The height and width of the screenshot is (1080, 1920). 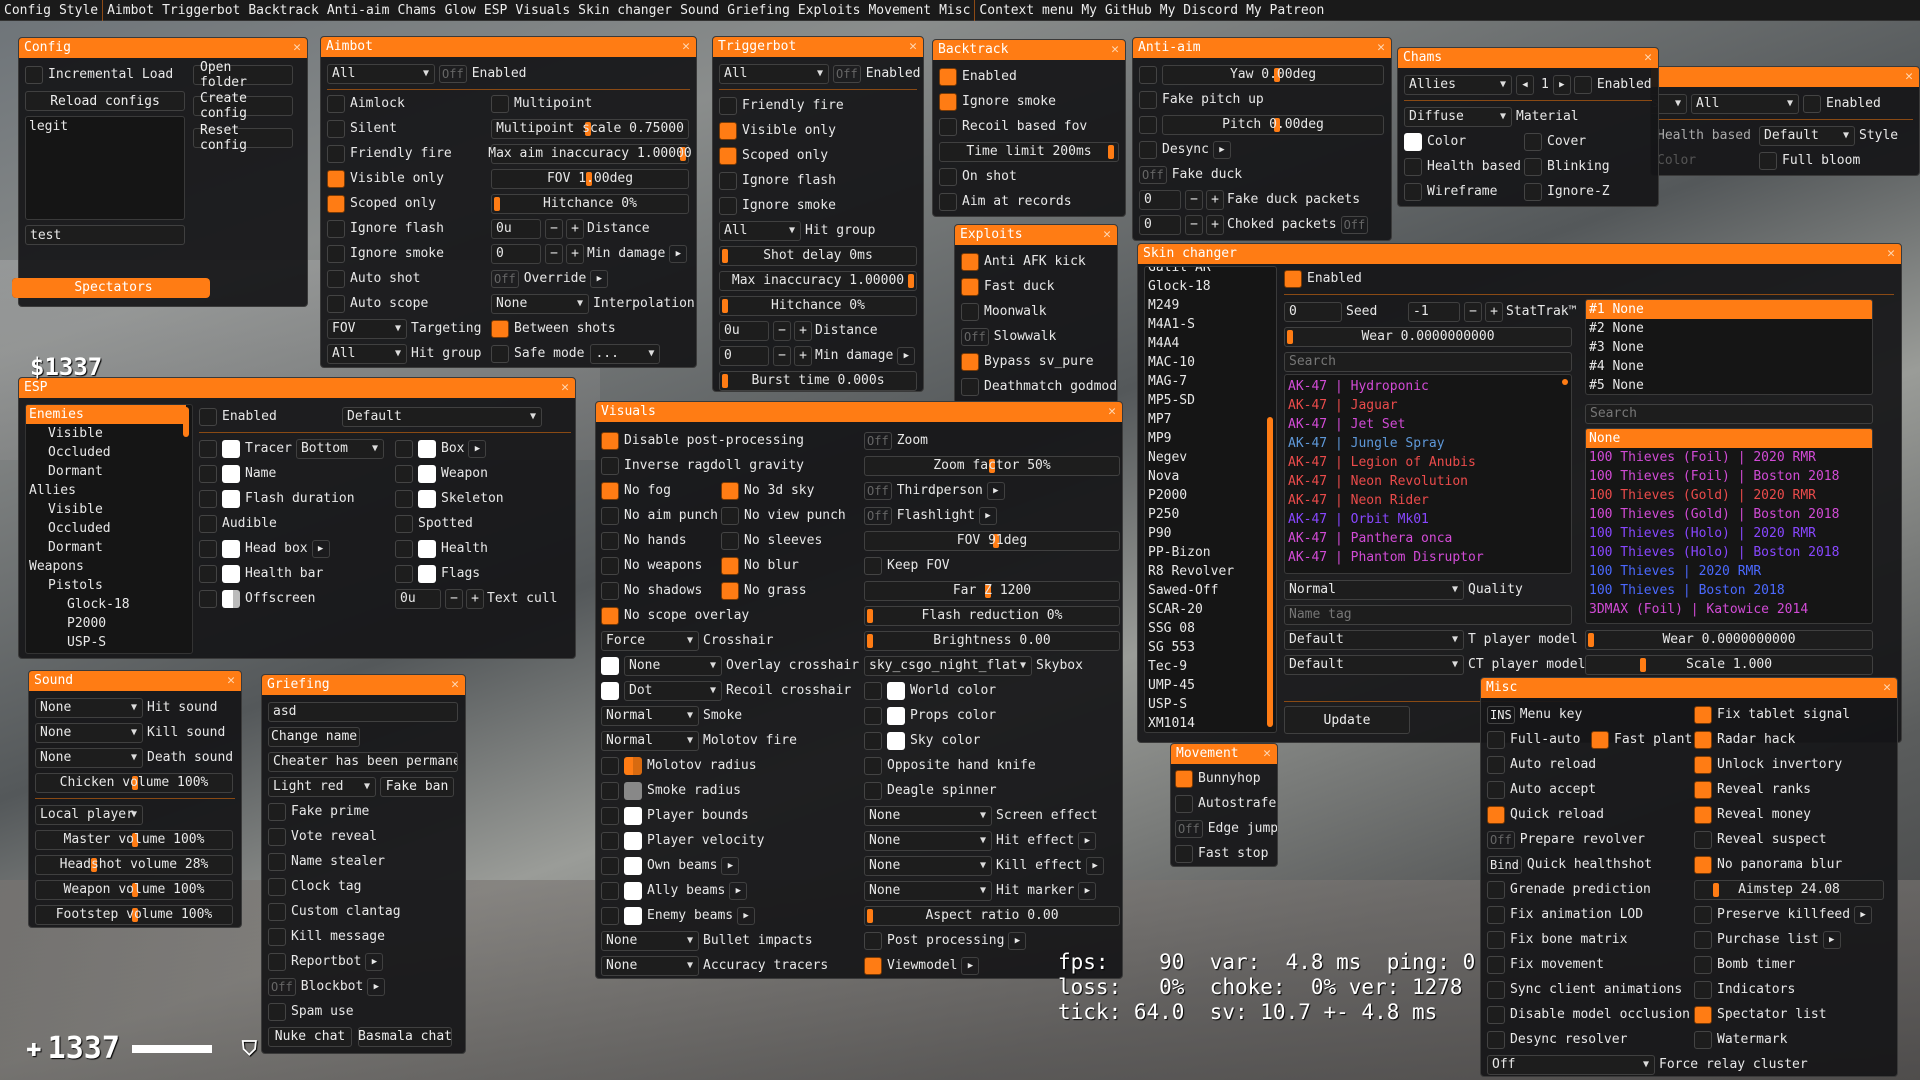 What do you see at coordinates (516, 253) in the screenshot?
I see `min-damage-input: 0` at bounding box center [516, 253].